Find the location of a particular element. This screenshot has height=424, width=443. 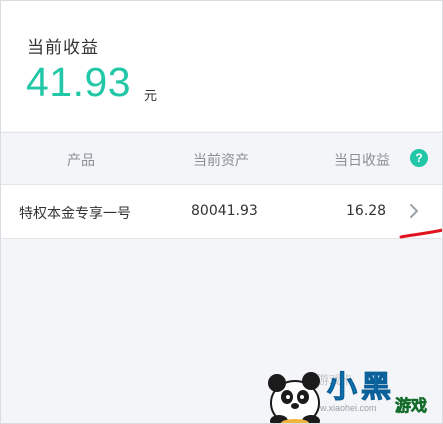

header-product: 产品 is located at coordinates (81, 161).